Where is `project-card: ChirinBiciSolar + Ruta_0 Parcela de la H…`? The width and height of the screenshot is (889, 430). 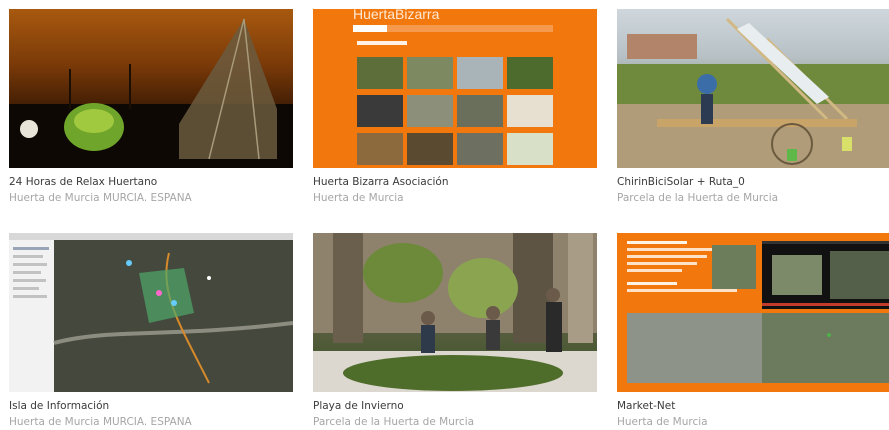
project-card: ChirinBiciSolar + Ruta_0 Parcela de la H… is located at coordinates (753, 106).